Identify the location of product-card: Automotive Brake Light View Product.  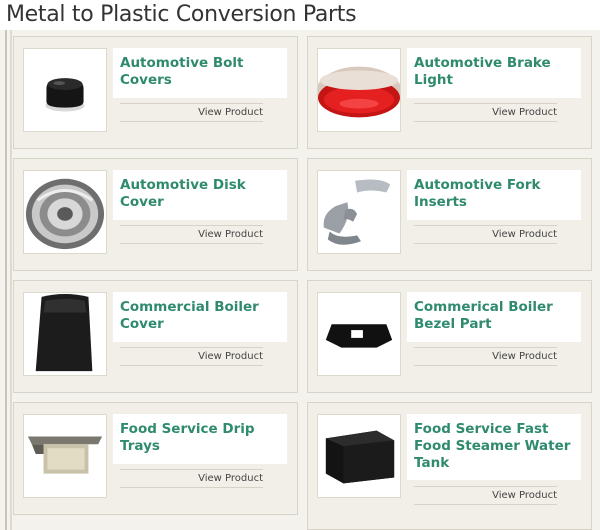
(449, 92).